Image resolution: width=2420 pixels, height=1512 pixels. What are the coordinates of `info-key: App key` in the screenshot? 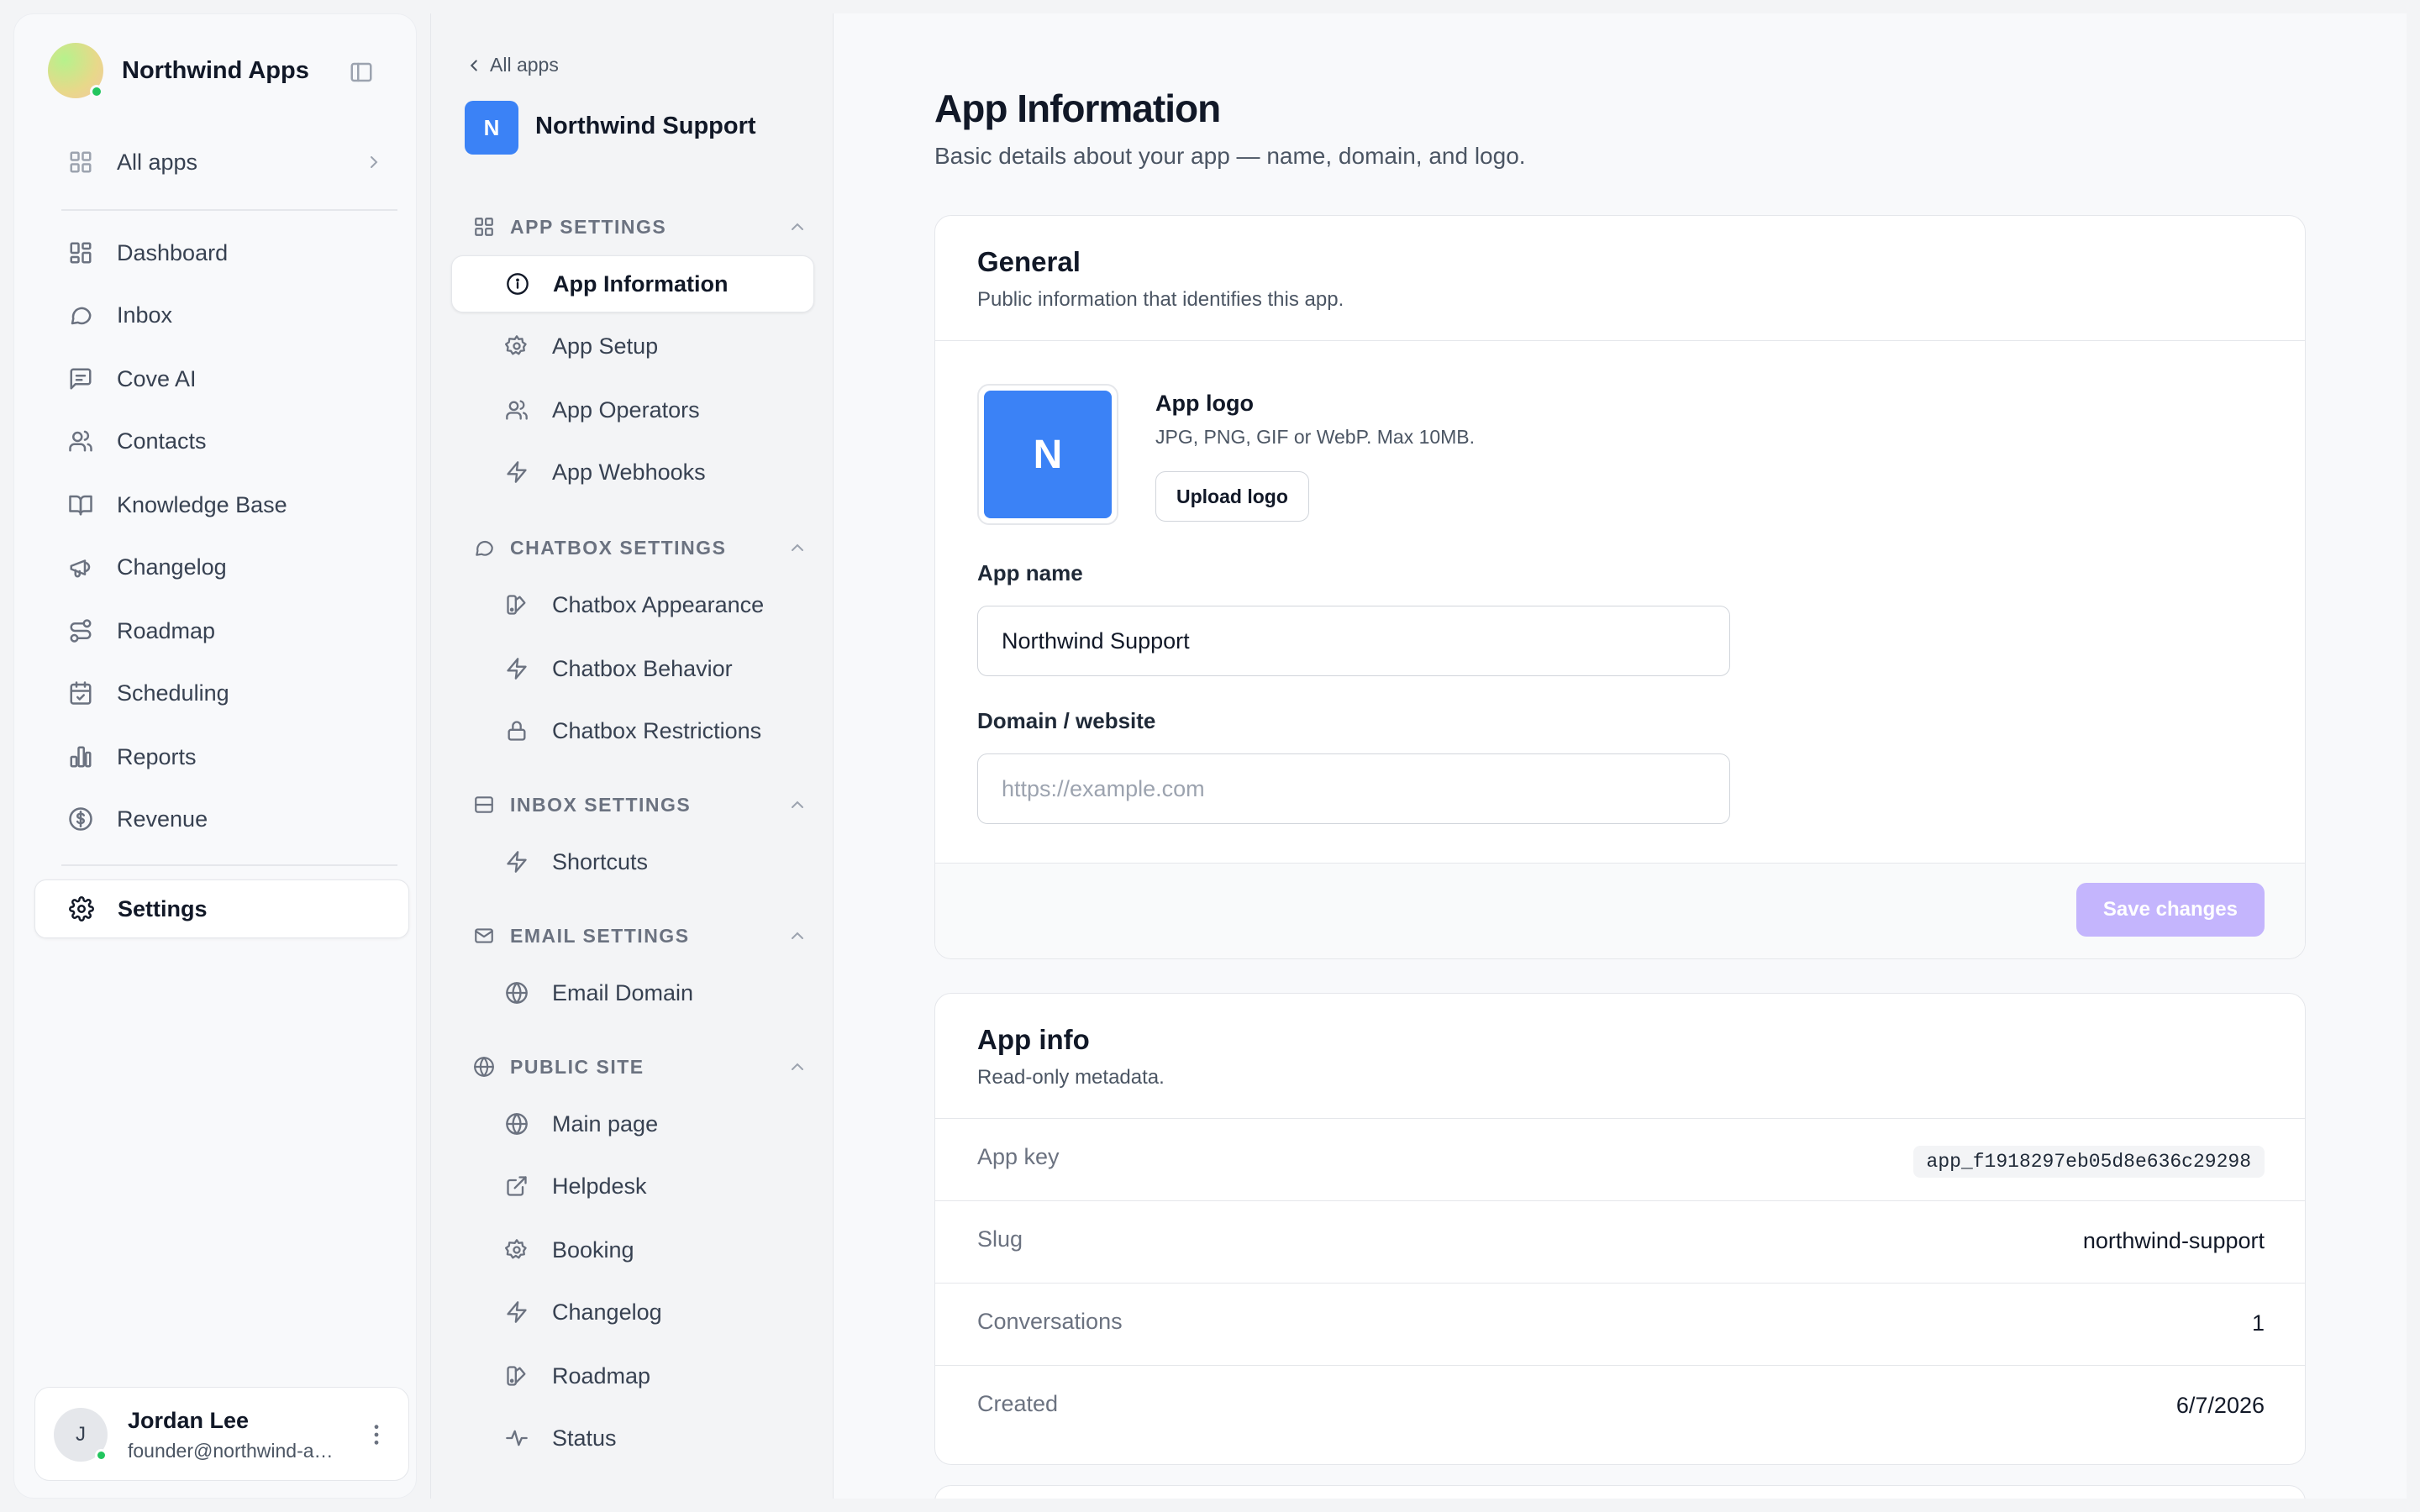 It's located at (1019, 1156).